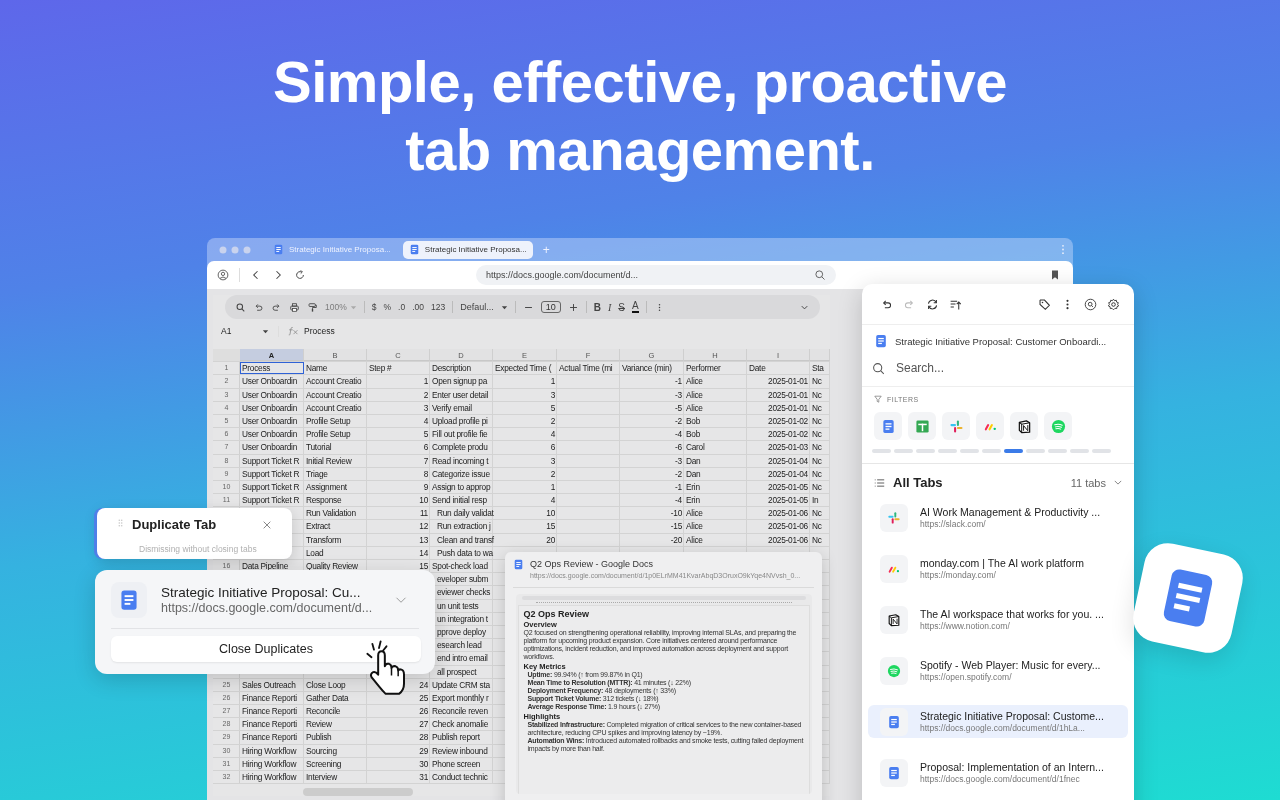 Image resolution: width=1280 pixels, height=800 pixels. Describe the element at coordinates (552, 407) in the screenshot. I see `table-cell-text: 5` at that location.